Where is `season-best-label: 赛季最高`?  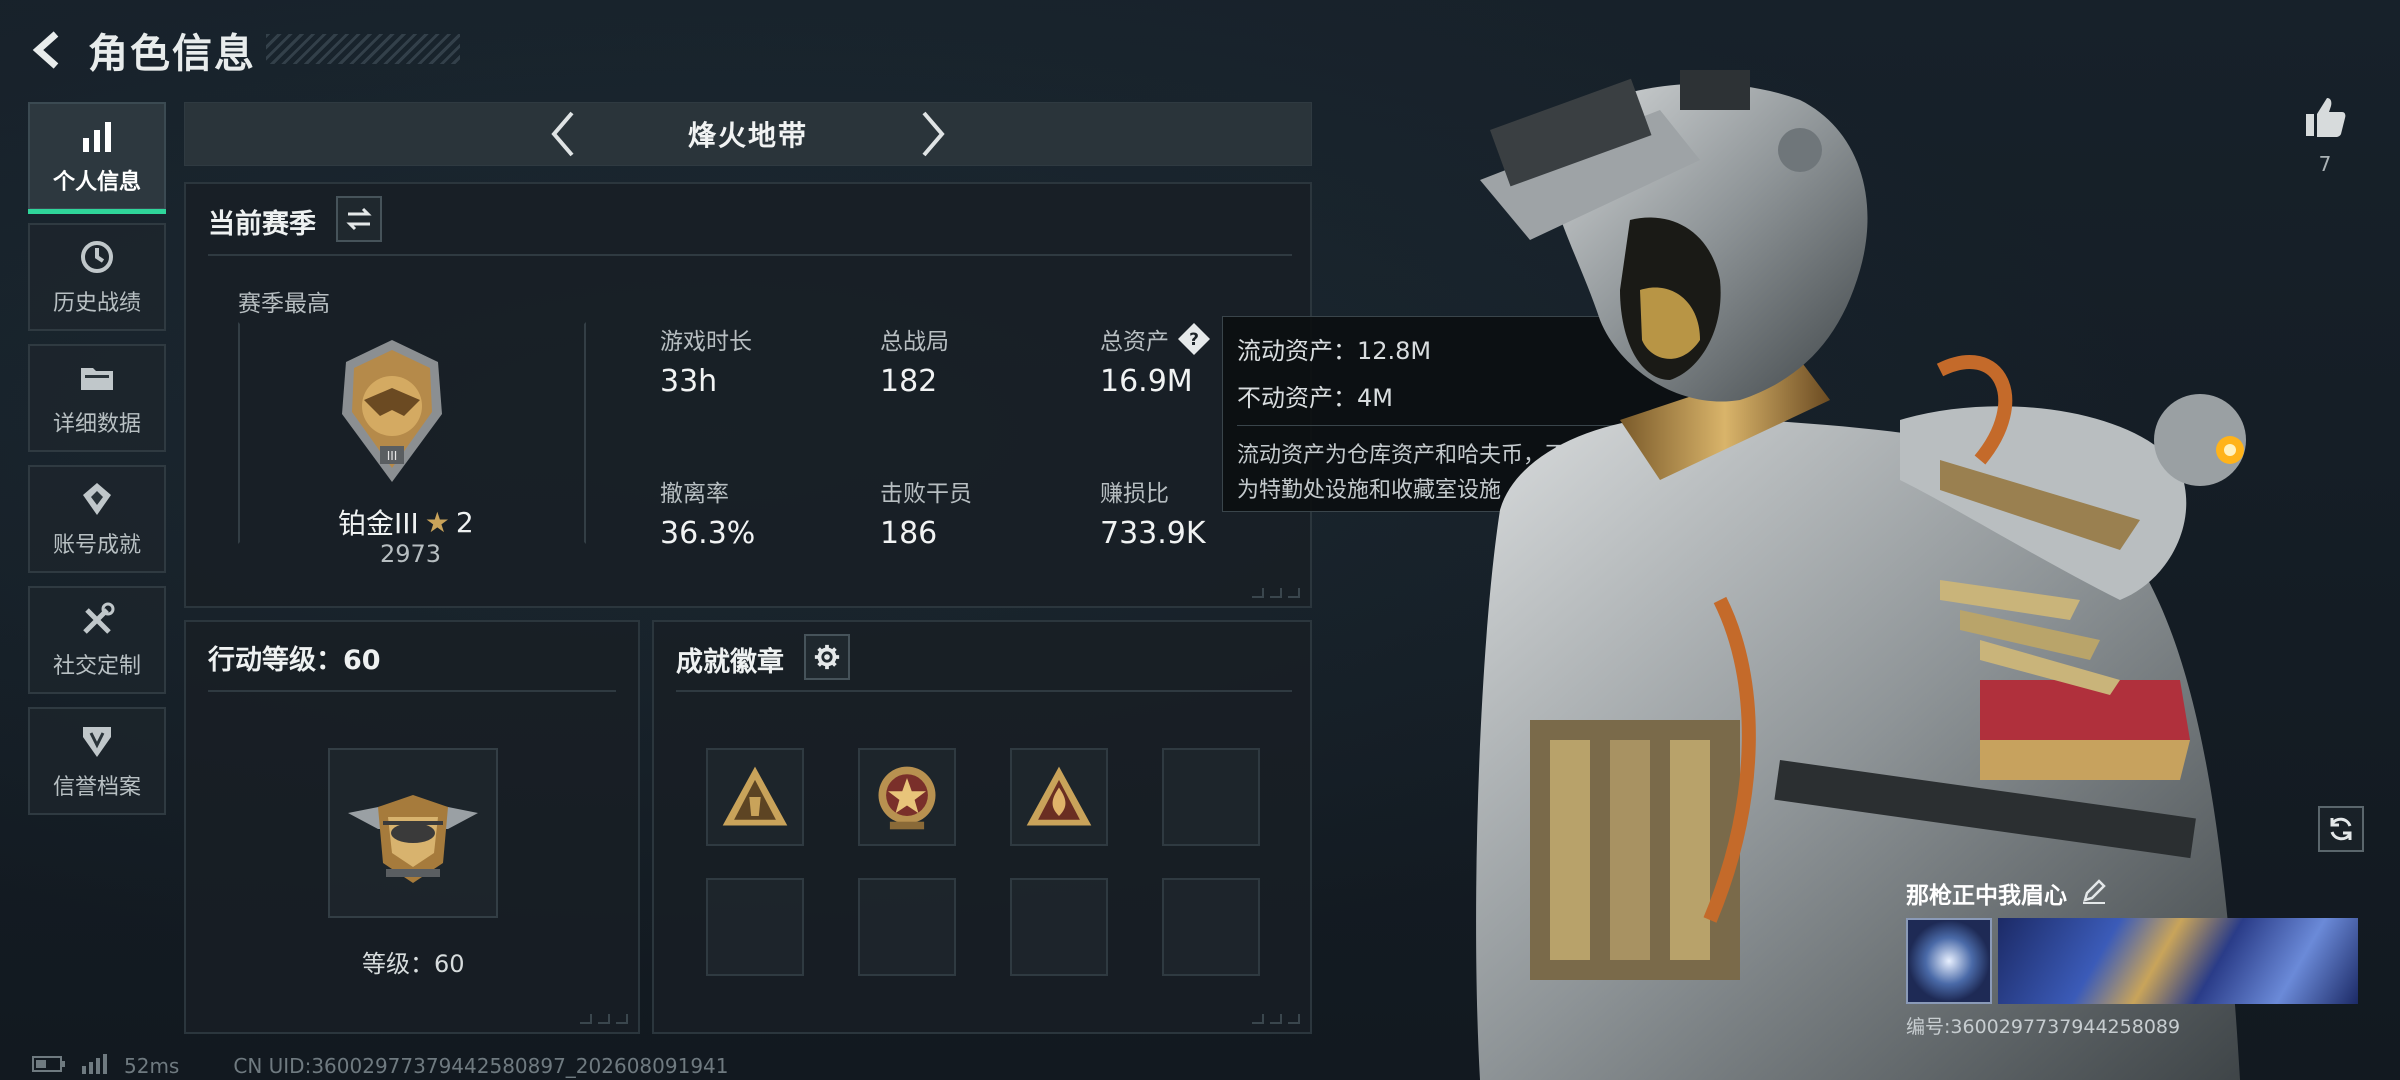
season-best-label: 赛季最高 is located at coordinates (284, 304).